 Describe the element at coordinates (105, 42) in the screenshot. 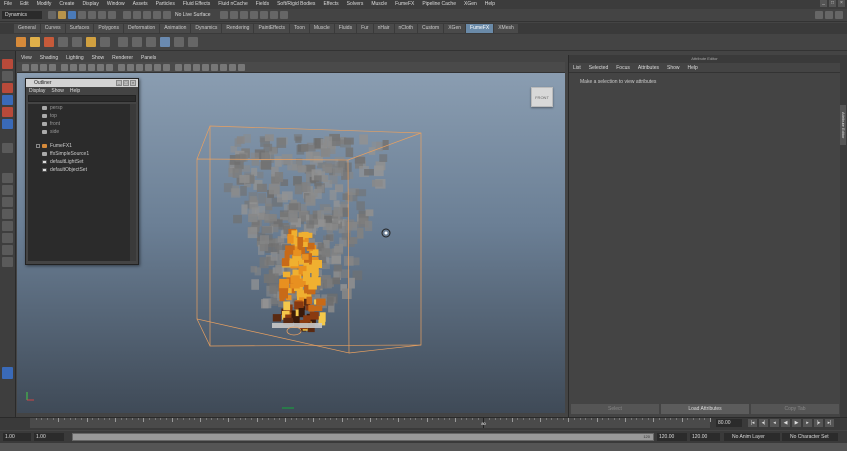

I see `fumefx-wind-icon` at that location.